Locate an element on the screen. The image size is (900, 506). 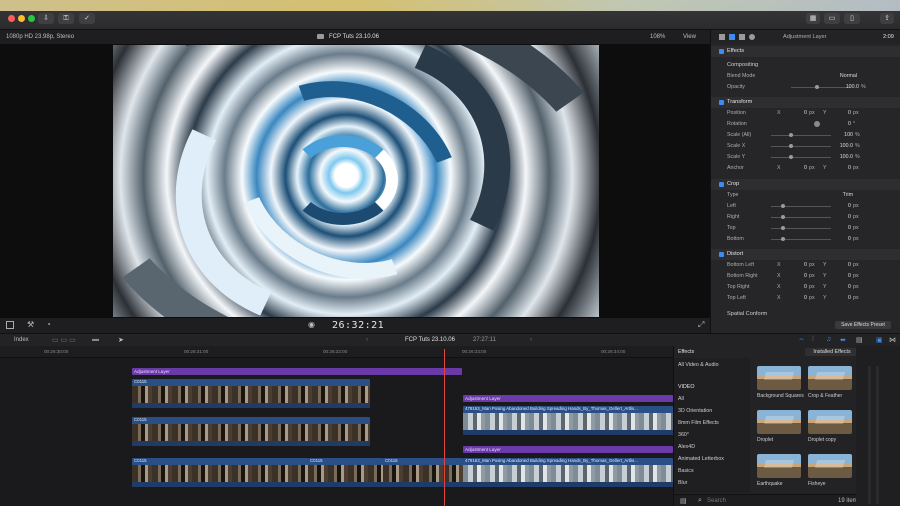
distort-section: Distort is located at coordinates (805, 254).